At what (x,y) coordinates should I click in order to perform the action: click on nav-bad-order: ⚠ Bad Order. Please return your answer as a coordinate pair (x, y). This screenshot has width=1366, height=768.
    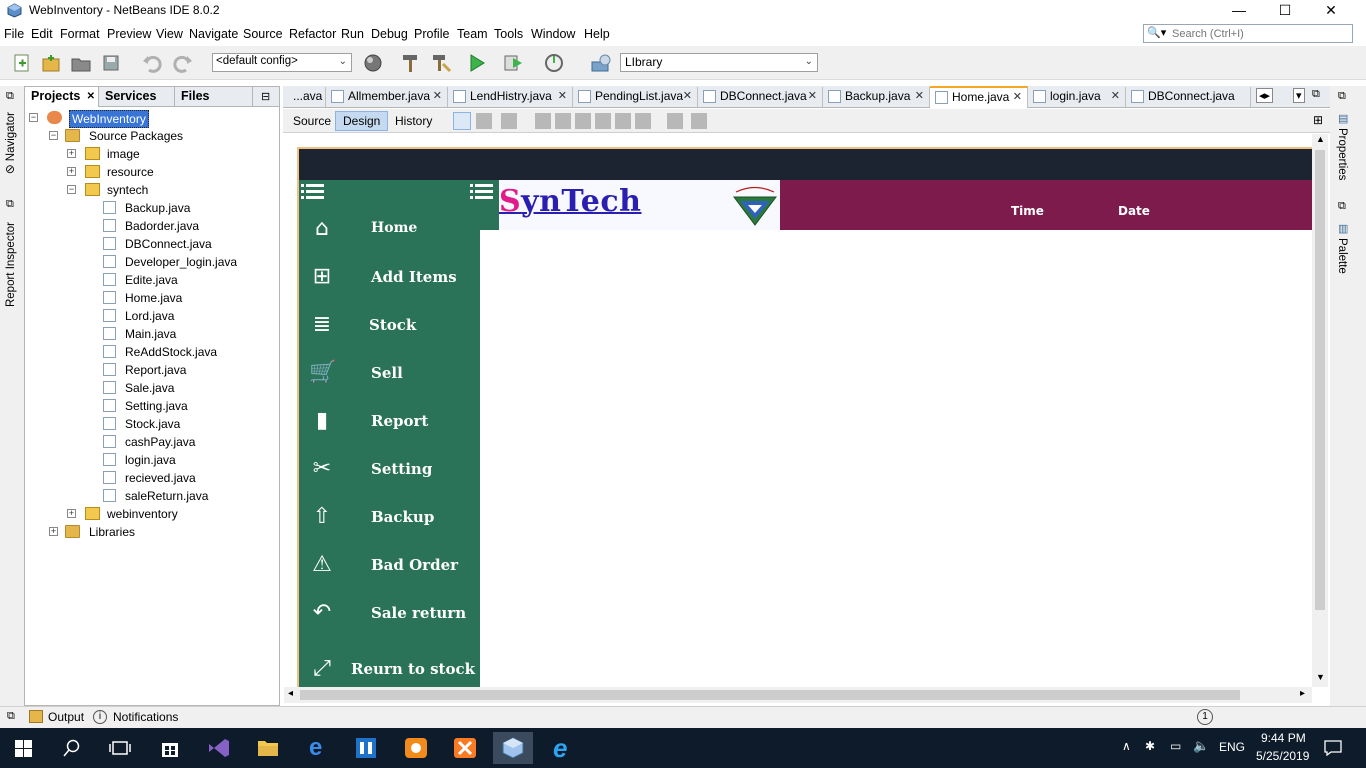
    Looking at the image, I should click on (389, 566).